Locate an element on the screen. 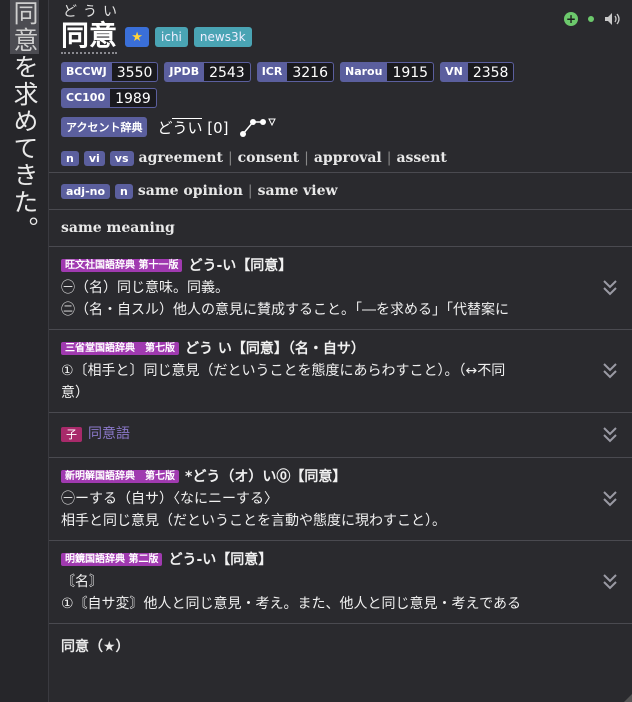 The image size is (632, 702). add-note-icon: + is located at coordinates (571, 19).